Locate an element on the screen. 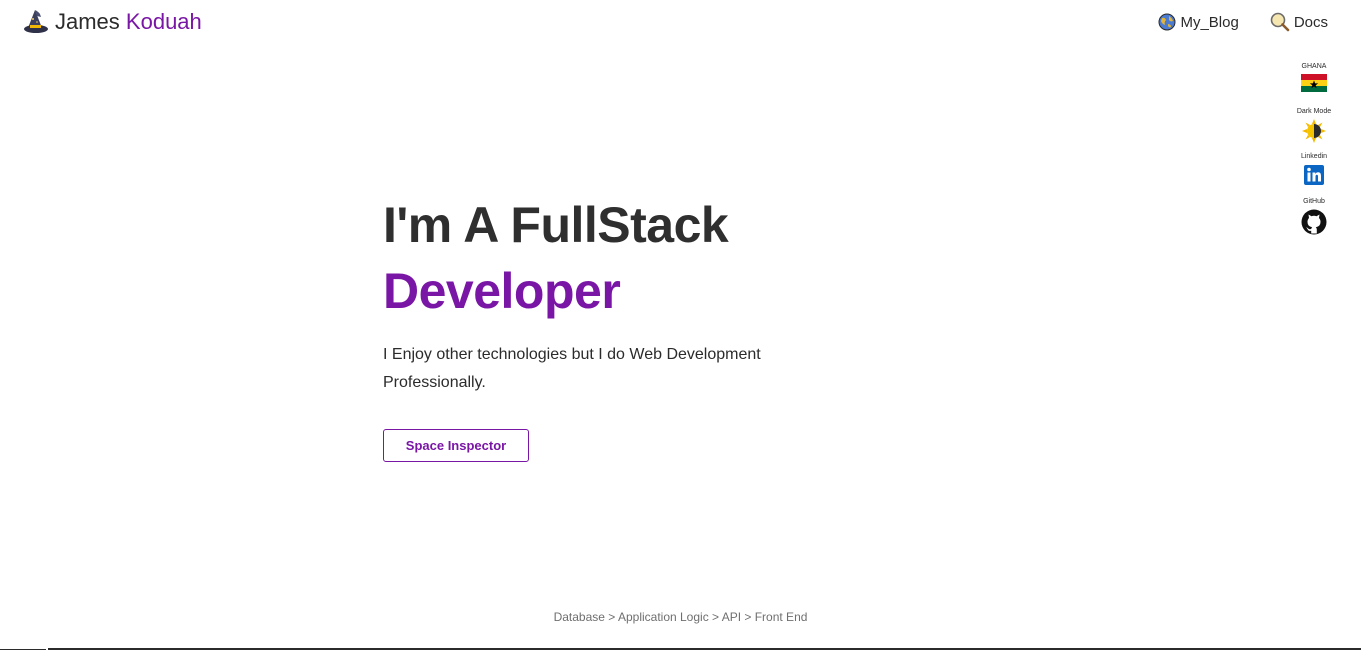  logo-text: James Koduah is located at coordinates (128, 22).